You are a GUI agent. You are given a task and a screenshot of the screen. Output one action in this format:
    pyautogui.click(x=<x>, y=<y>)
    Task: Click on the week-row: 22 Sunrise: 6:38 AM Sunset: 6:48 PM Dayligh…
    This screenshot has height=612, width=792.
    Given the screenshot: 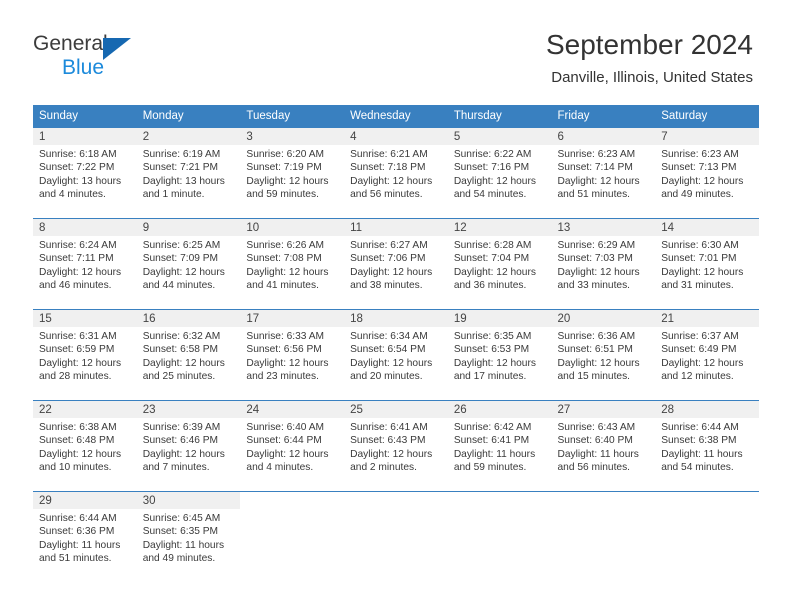 What is the action you would take?
    pyautogui.click(x=396, y=445)
    